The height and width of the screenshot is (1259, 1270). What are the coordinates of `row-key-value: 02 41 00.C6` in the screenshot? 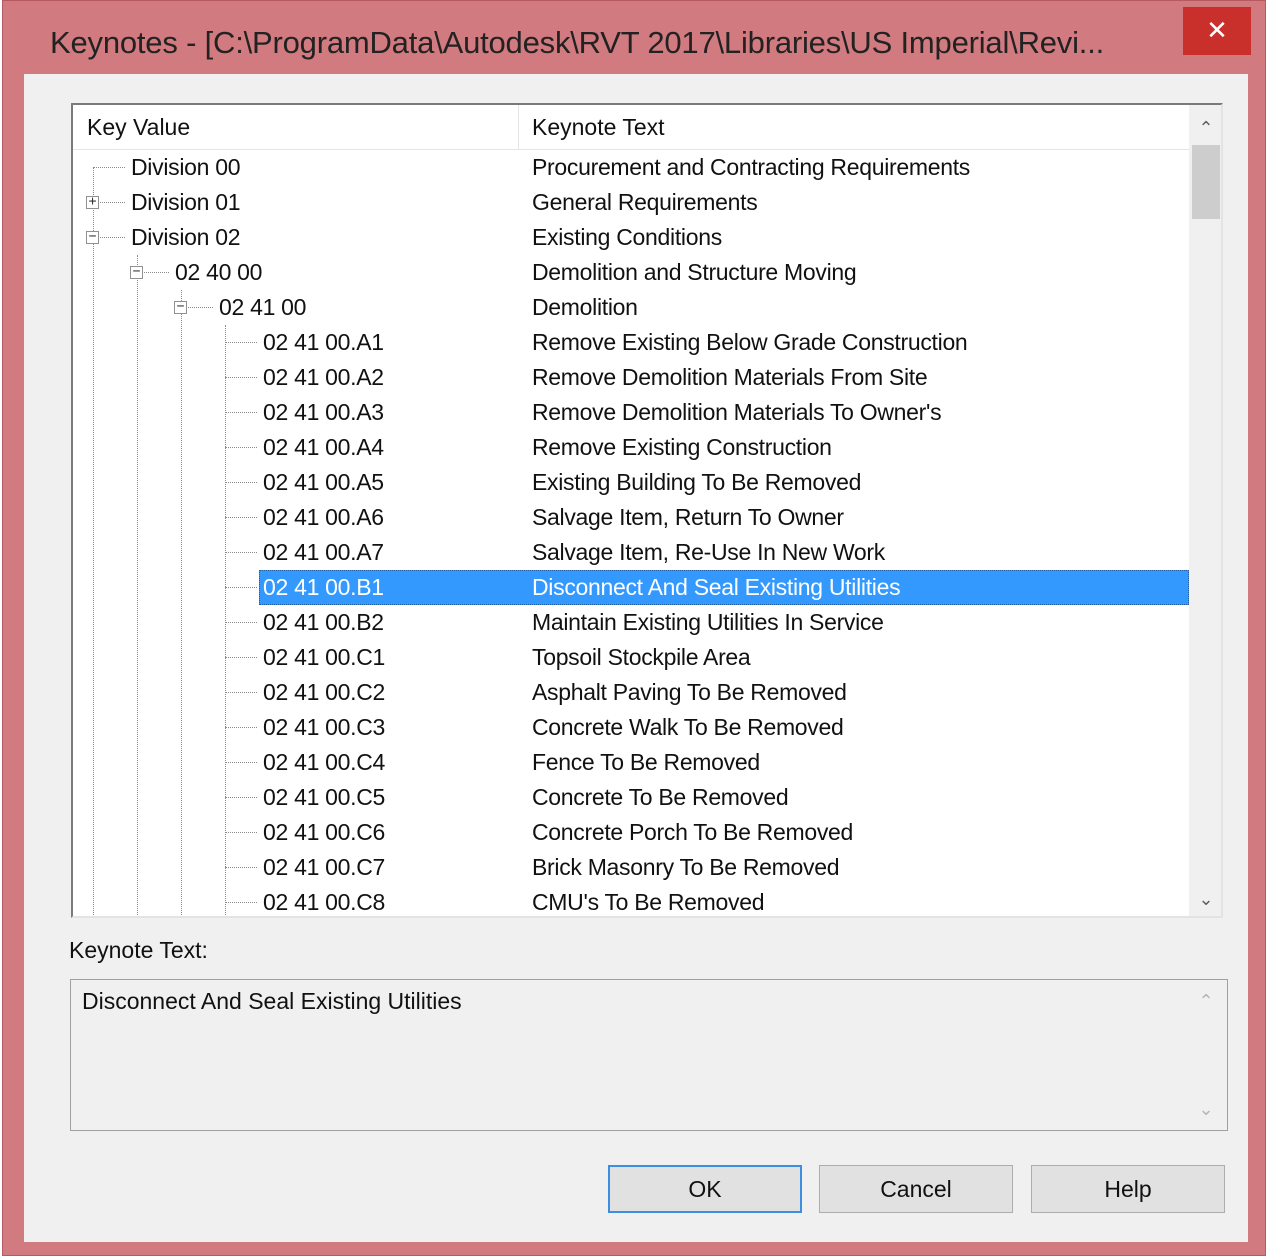 It's located at (324, 832).